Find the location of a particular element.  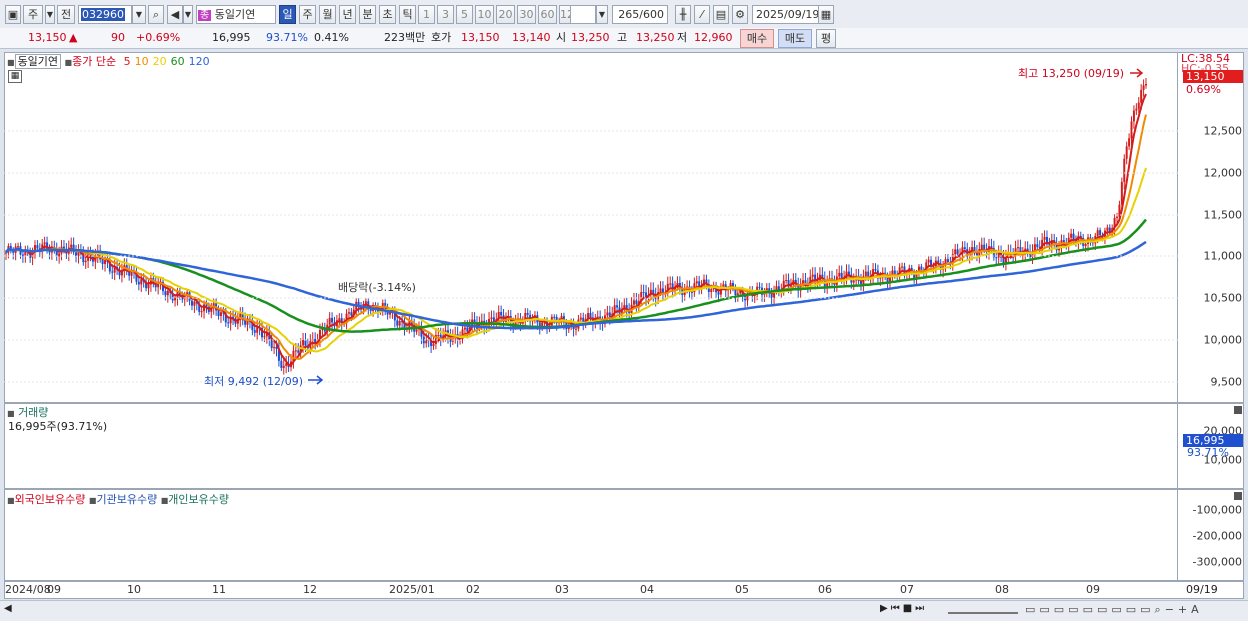

chart-tools-icons: ▭▭▭▭▭▭▭▭▭⌕−+A is located at coordinates (1135, 610).